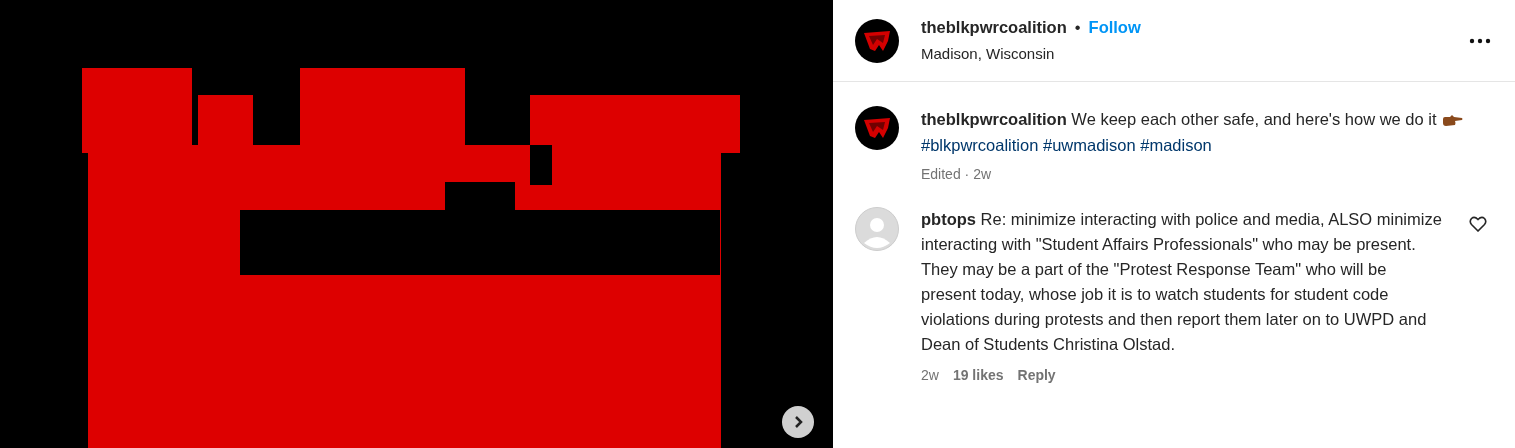  I want to click on username: theblkpwrcoalition, so click(994, 28).